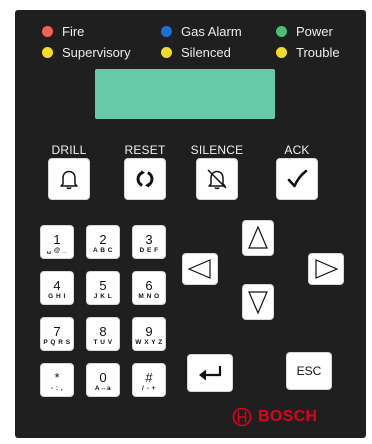  I want to click on drill-label: DRILL, so click(69, 150).